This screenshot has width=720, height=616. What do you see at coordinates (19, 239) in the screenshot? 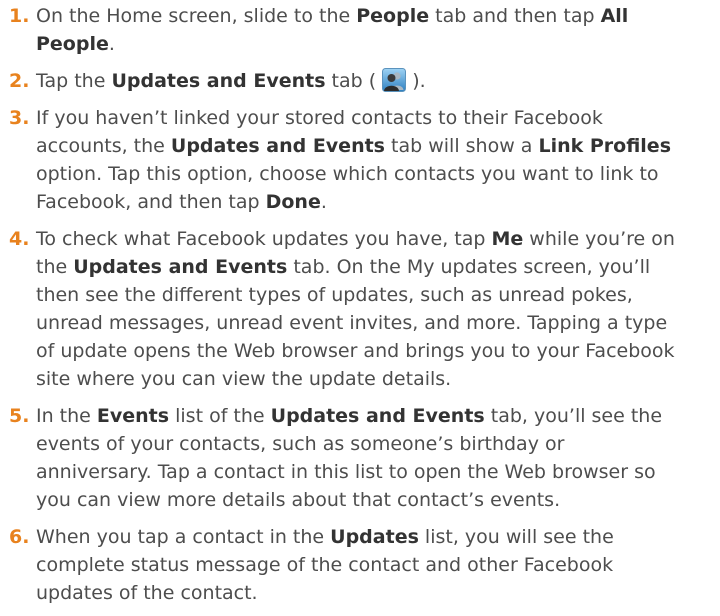
I see `step-number: 4.` at bounding box center [19, 239].